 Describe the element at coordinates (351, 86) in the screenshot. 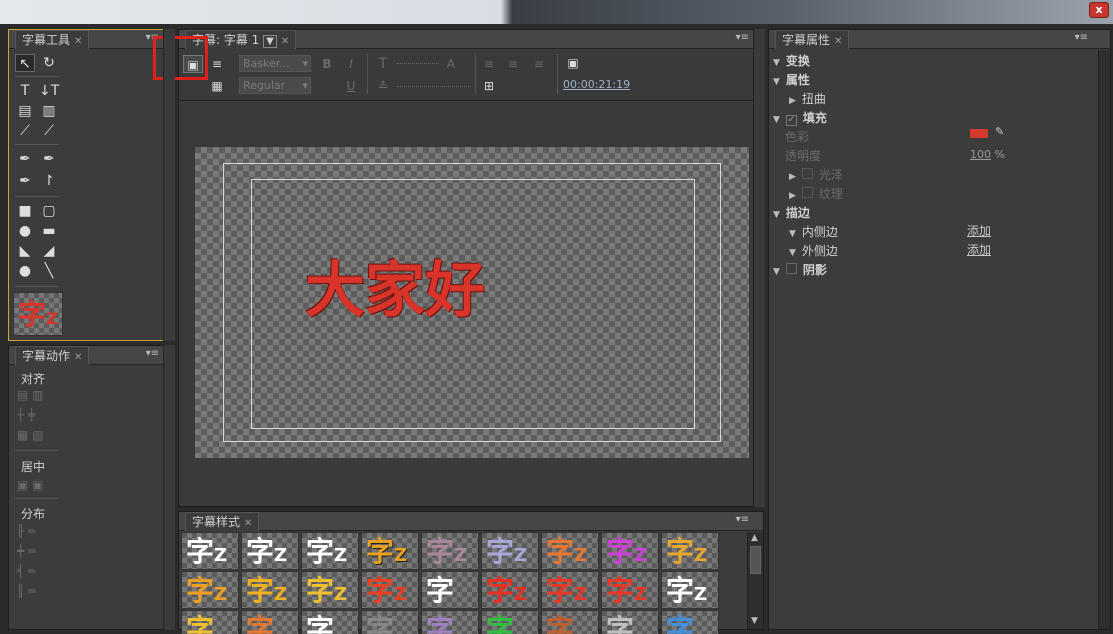

I see `underline-button: U` at that location.